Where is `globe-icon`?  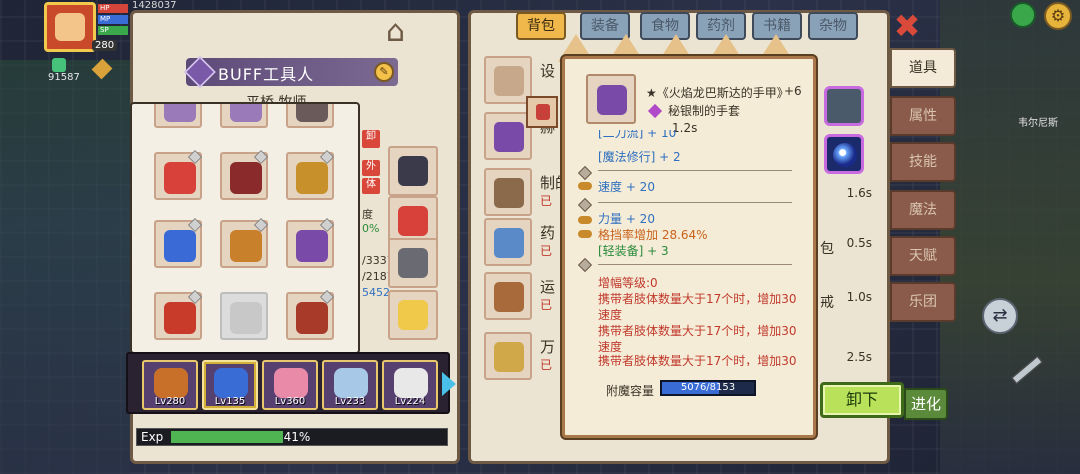
globe-icon is located at coordinates (1023, 15).